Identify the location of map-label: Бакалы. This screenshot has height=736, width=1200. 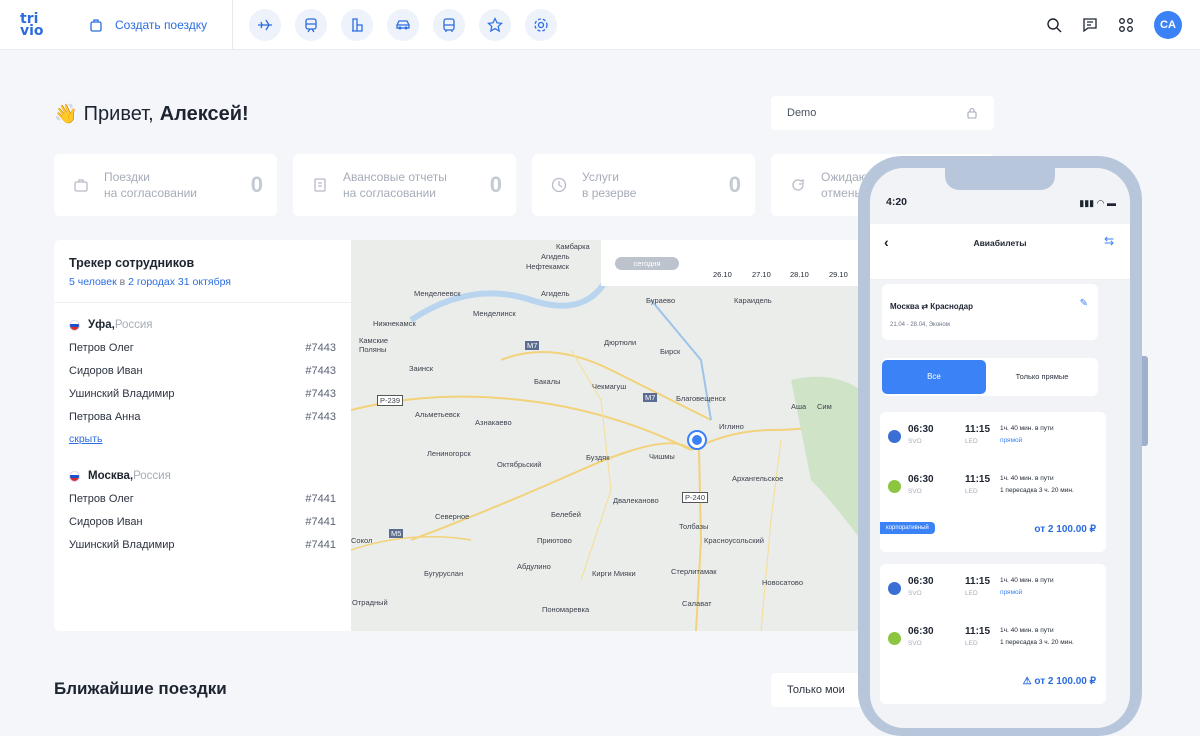
(547, 381).